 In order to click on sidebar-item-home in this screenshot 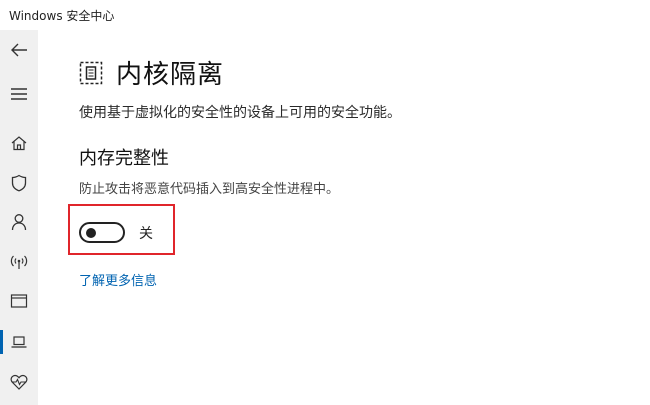, I will do `click(19, 143)`.